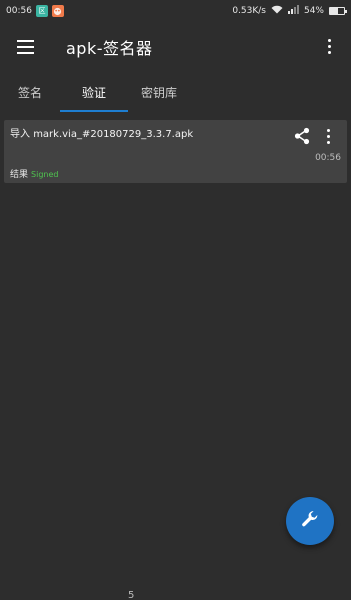  What do you see at coordinates (30, 92) in the screenshot?
I see `tab-sign: 签名` at bounding box center [30, 92].